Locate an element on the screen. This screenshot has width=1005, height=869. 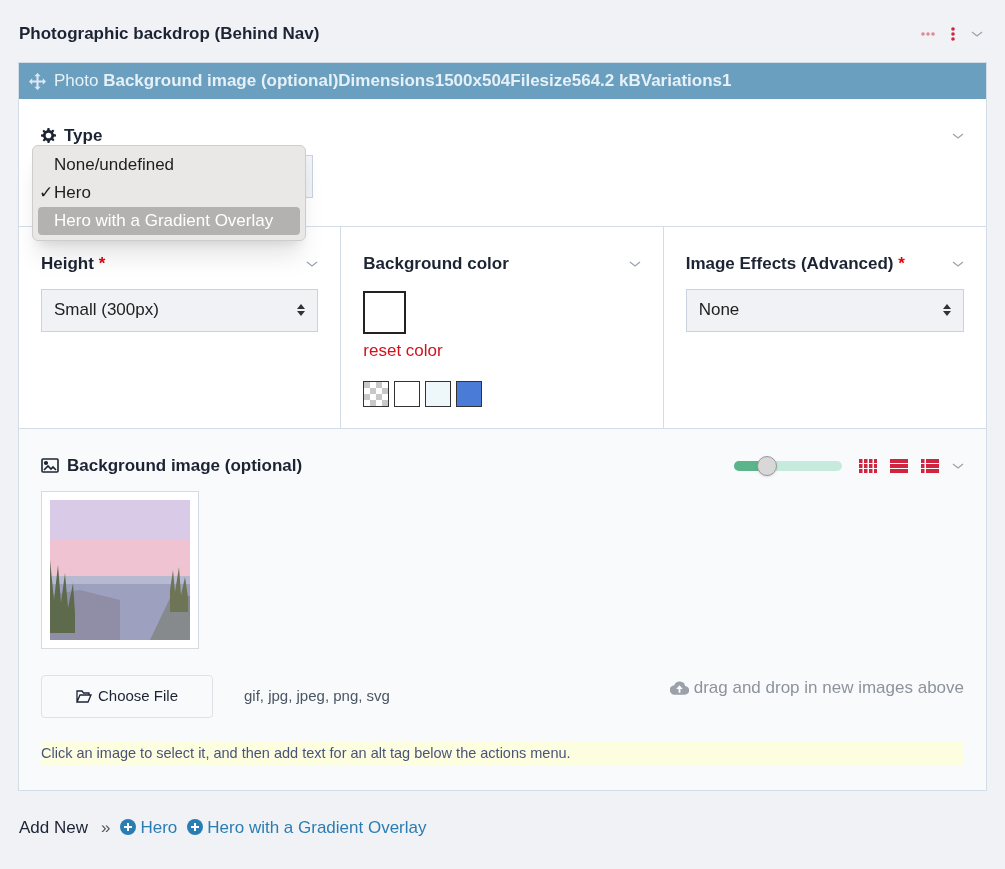
more-vertical-icon is located at coordinates (953, 34).